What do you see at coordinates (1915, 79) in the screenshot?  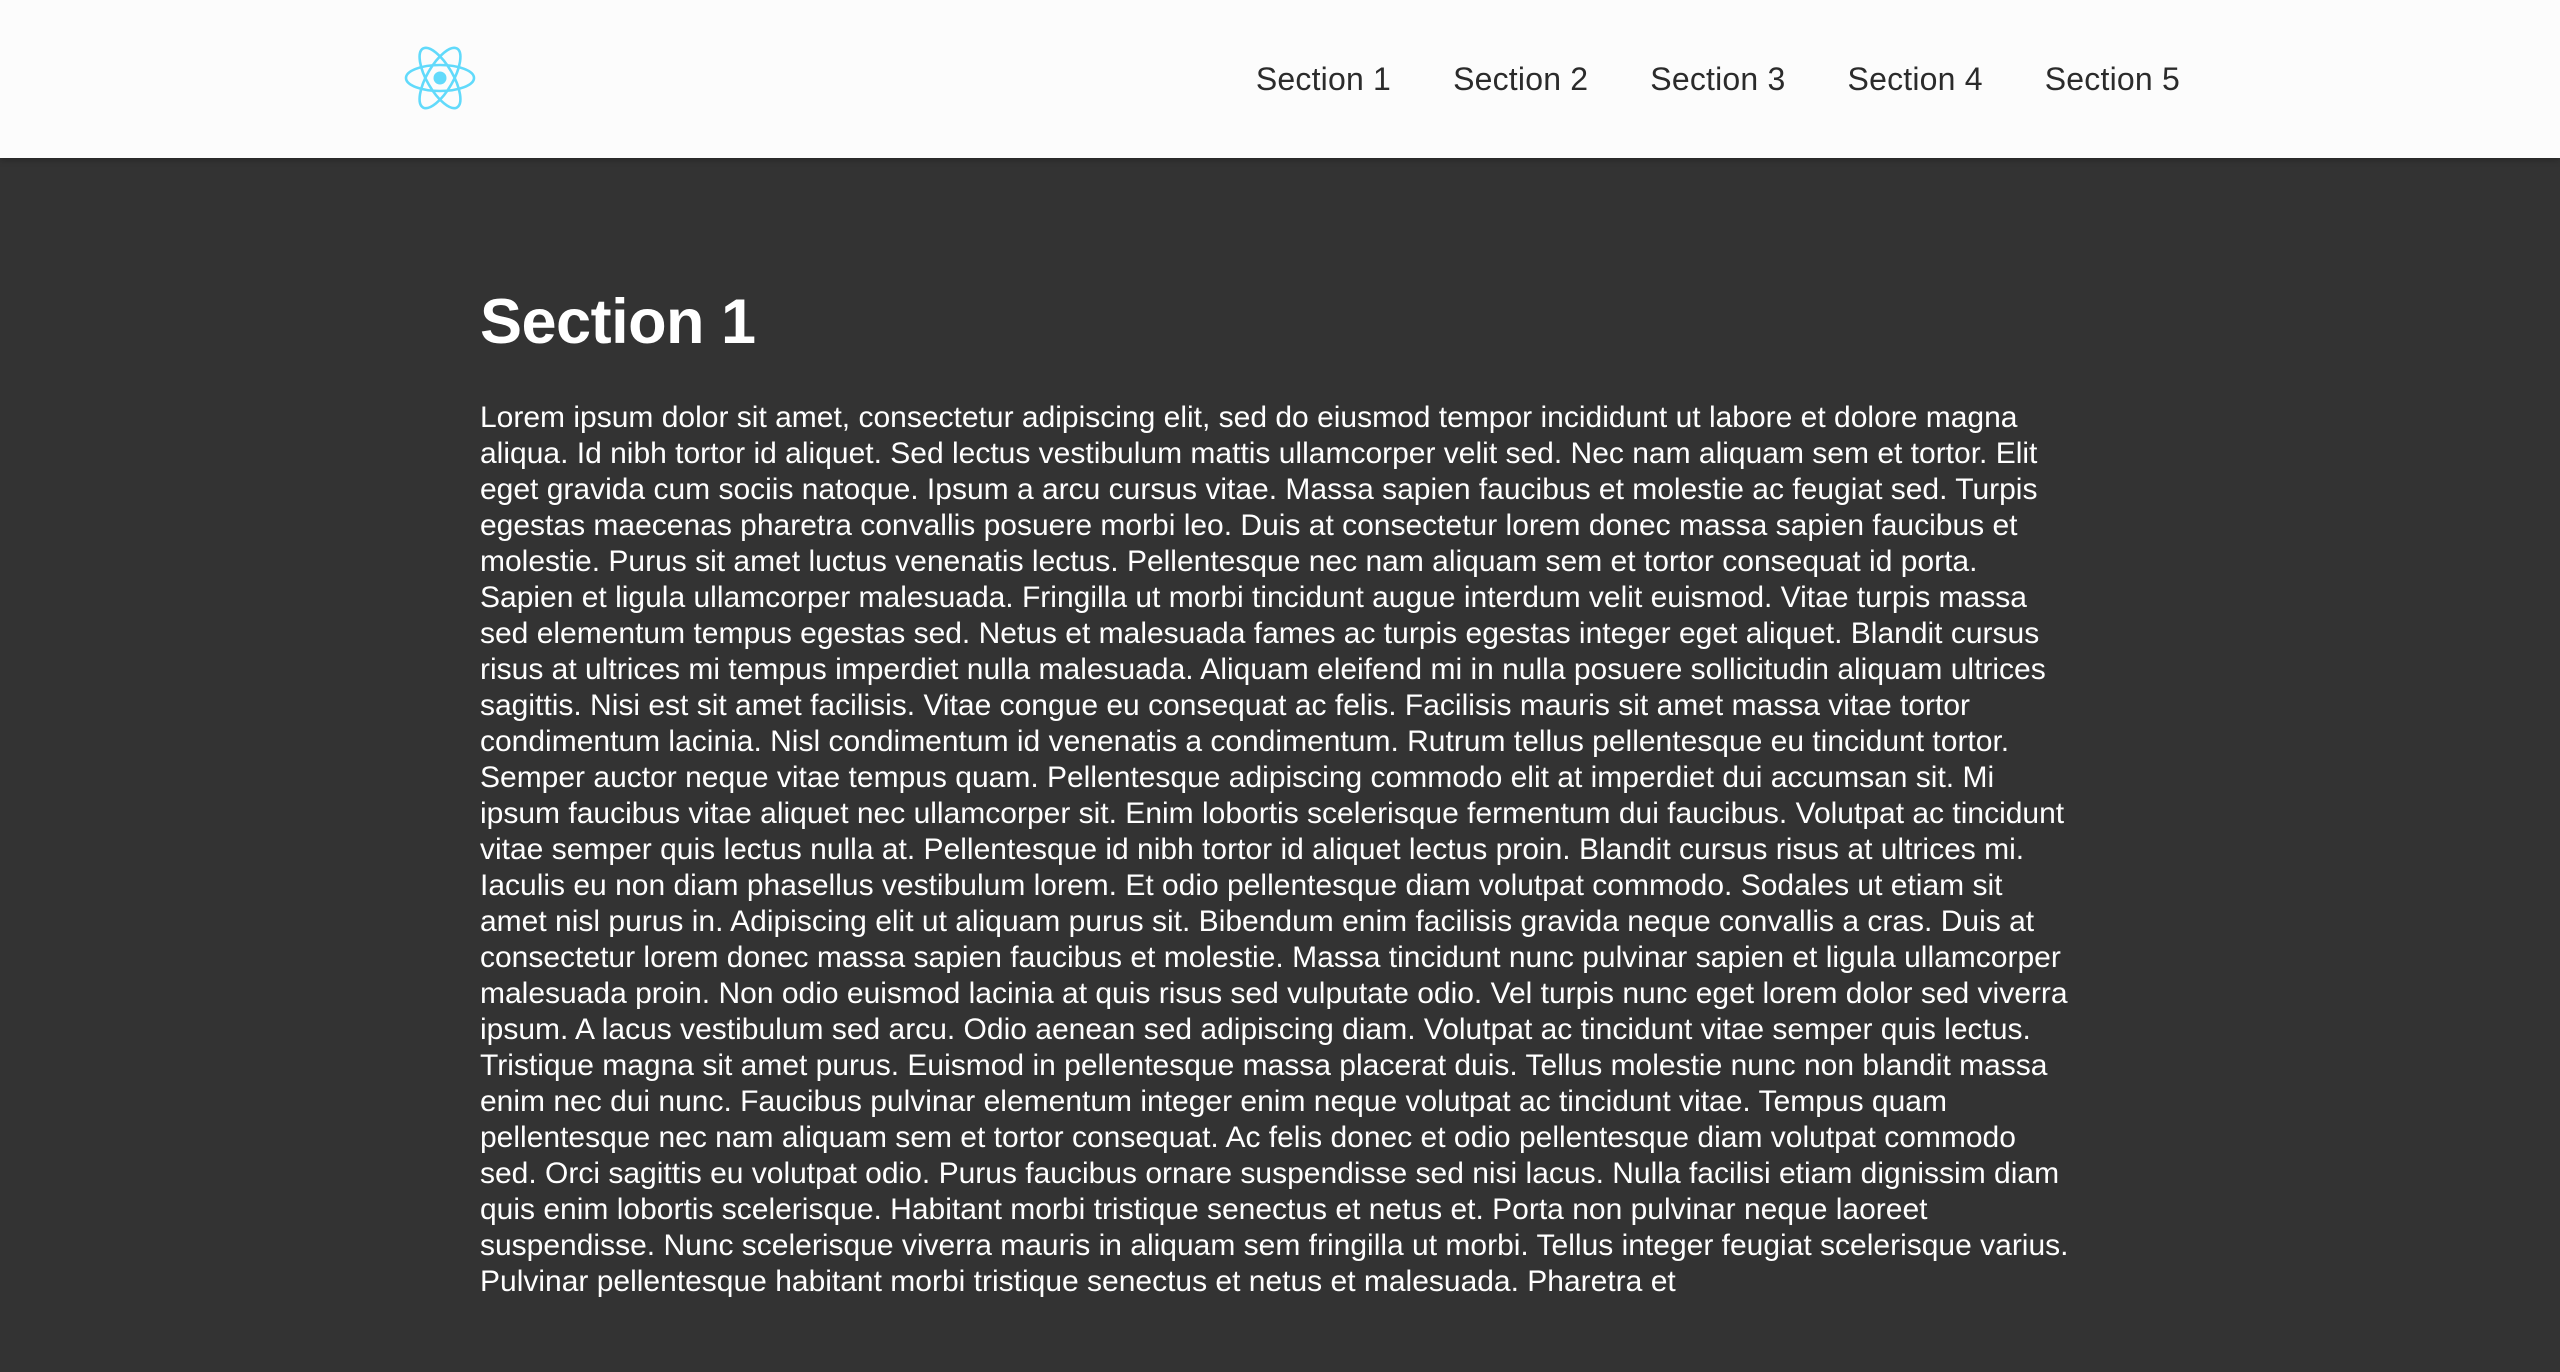 I see `nav-link-section-4: Section 4` at bounding box center [1915, 79].